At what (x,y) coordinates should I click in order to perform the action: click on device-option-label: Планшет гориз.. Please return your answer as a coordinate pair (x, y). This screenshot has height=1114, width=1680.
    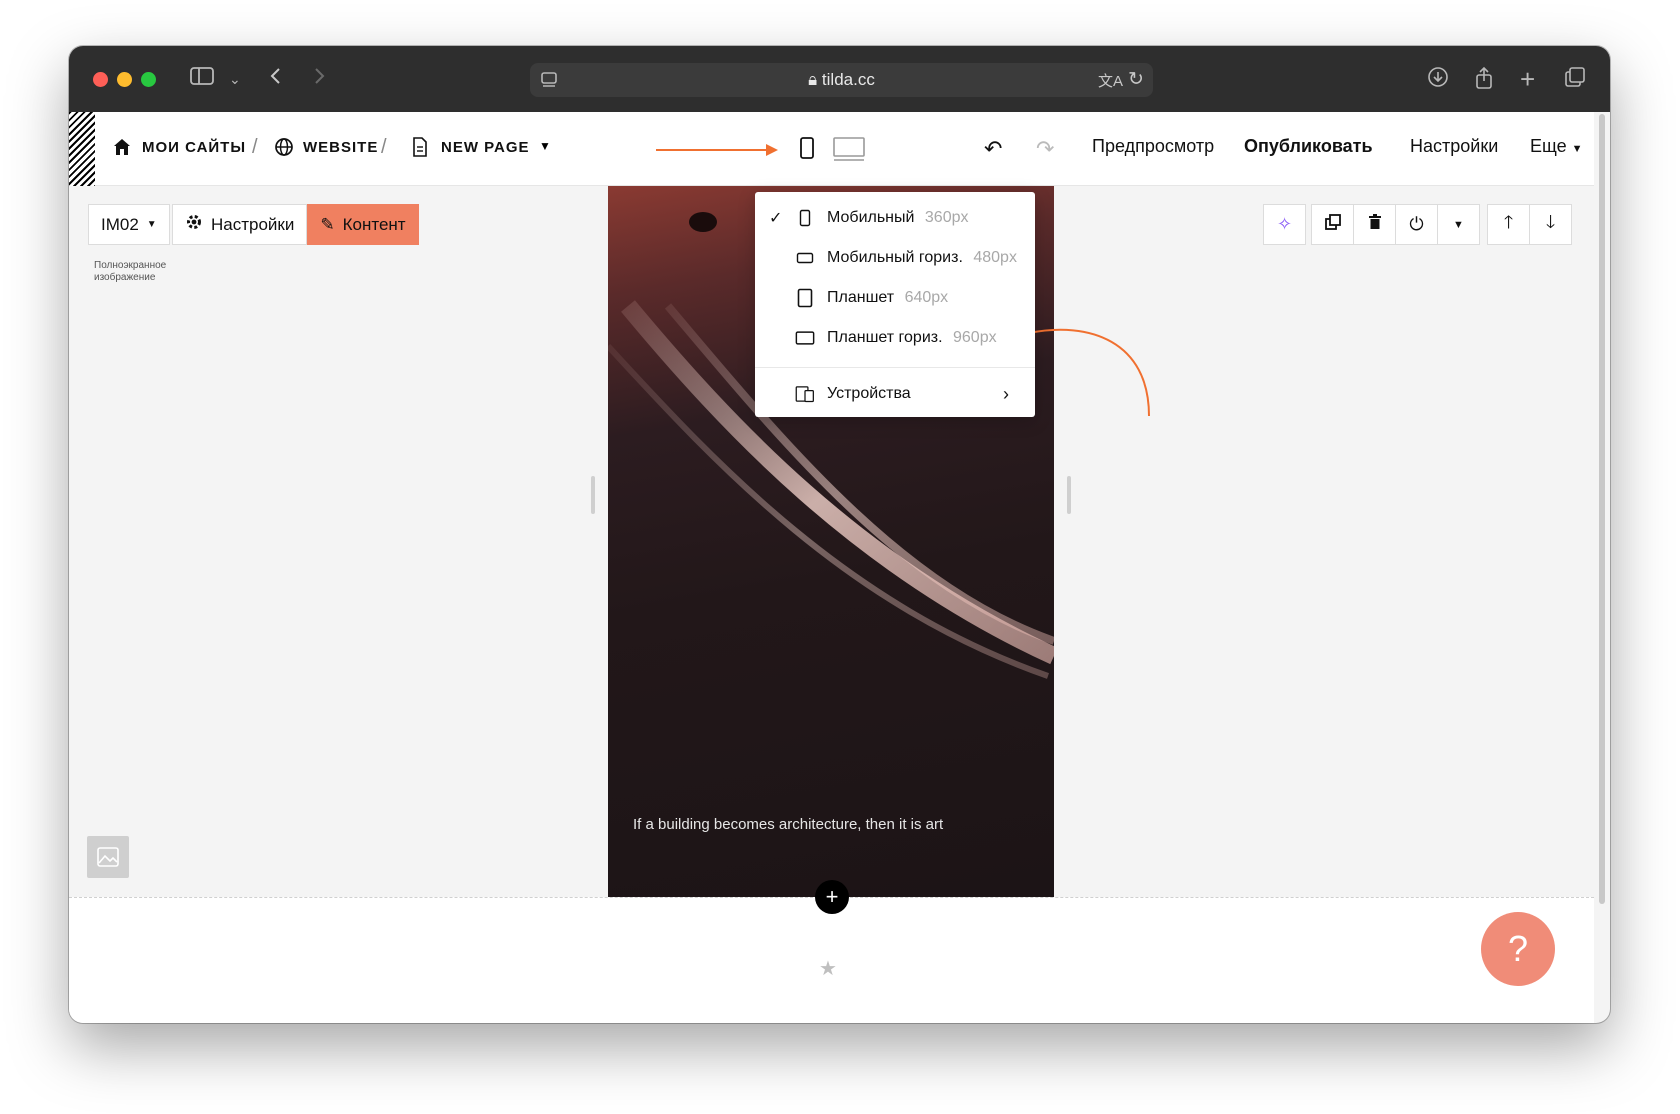
    Looking at the image, I should click on (885, 337).